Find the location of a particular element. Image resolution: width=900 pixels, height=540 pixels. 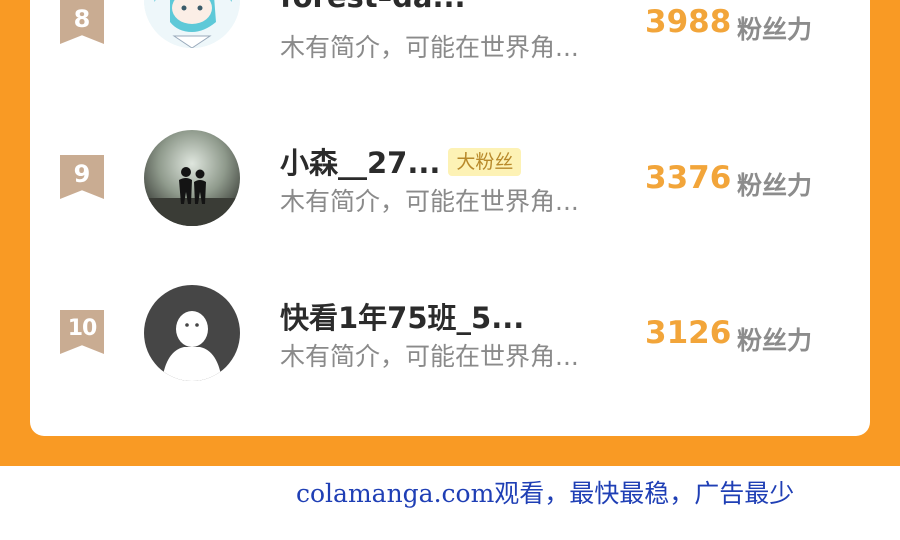

default-user-avatar-icon is located at coordinates (192, 333).